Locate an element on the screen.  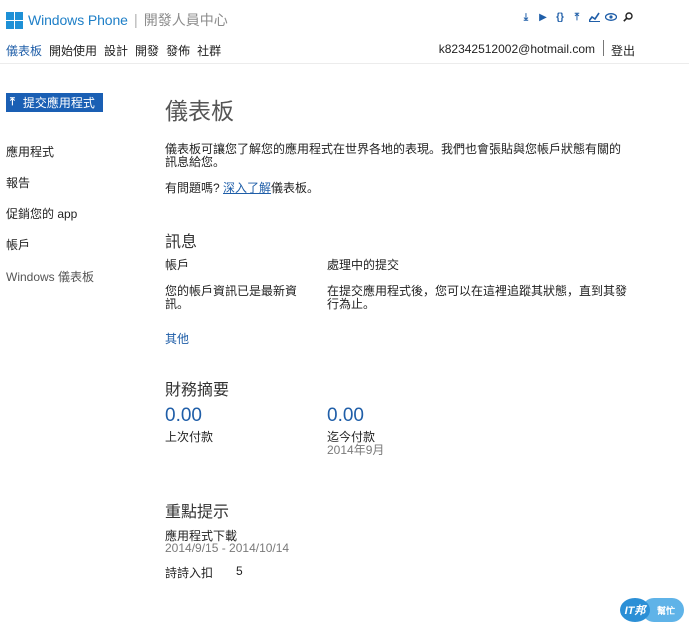
sidebar-item-windows-dashboard: Windows 儀表板 is located at coordinates (50, 276).